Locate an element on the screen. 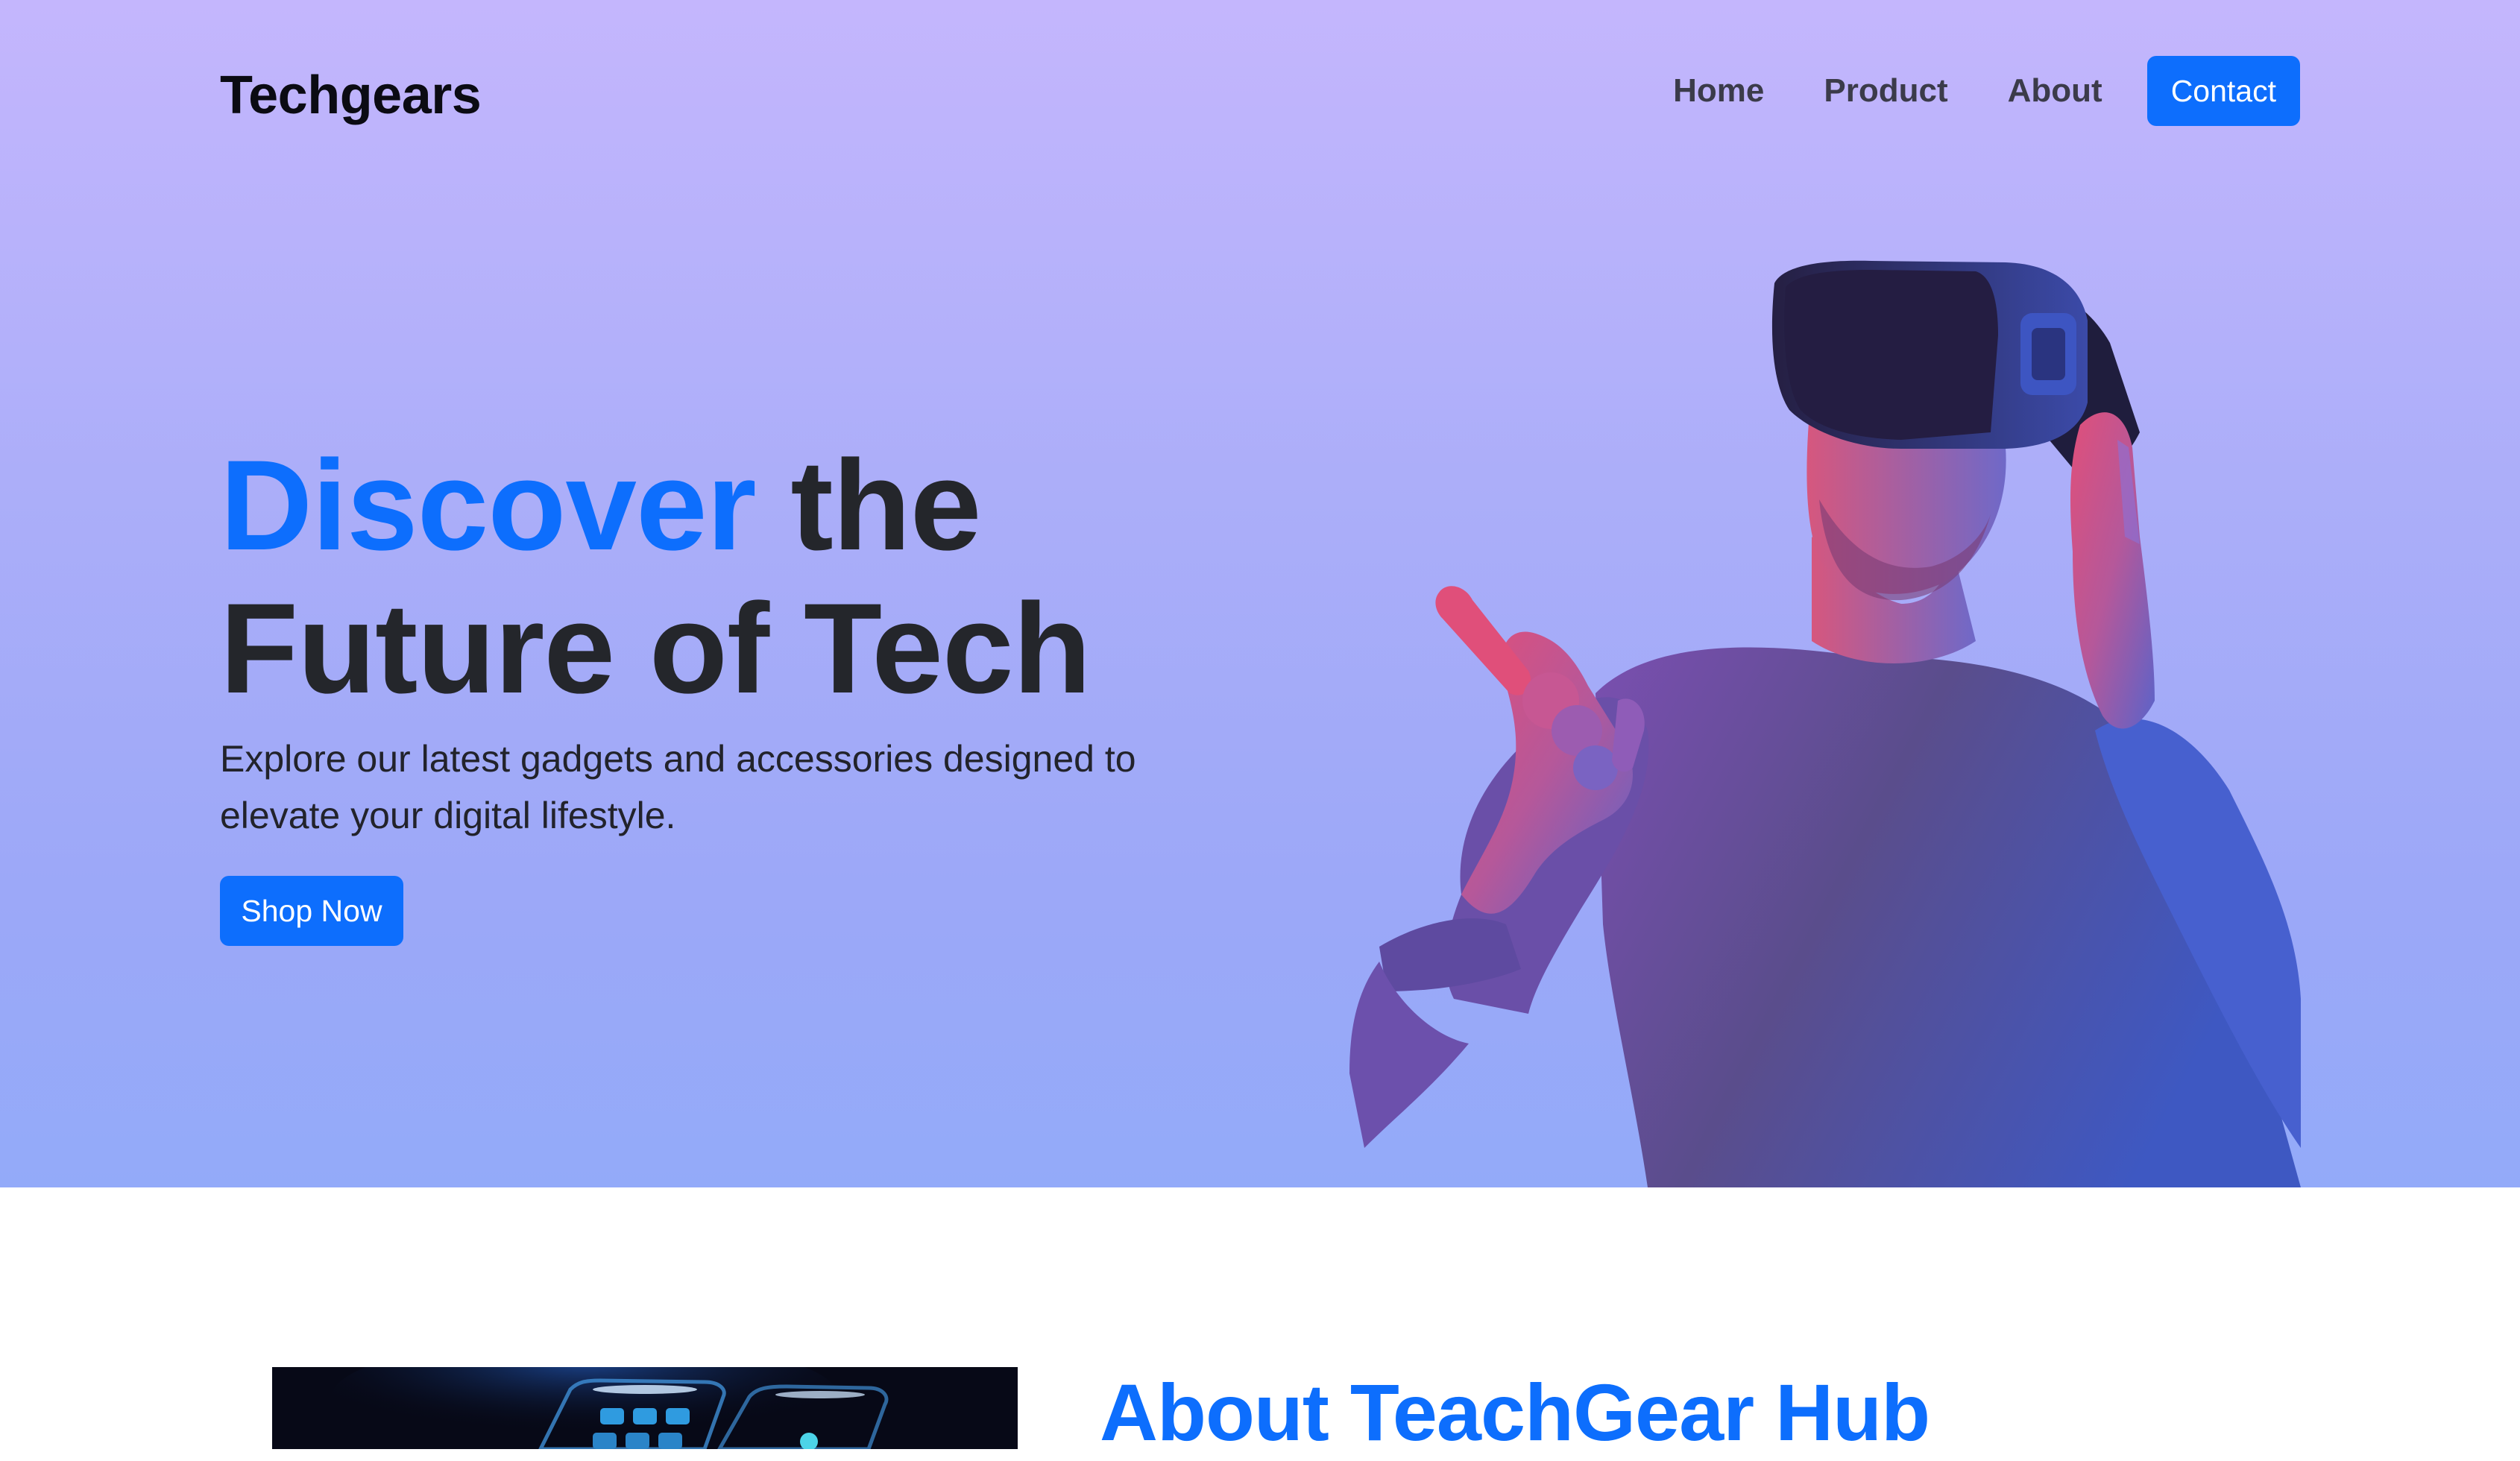  headline-line2: Future of Tech is located at coordinates (656, 648).